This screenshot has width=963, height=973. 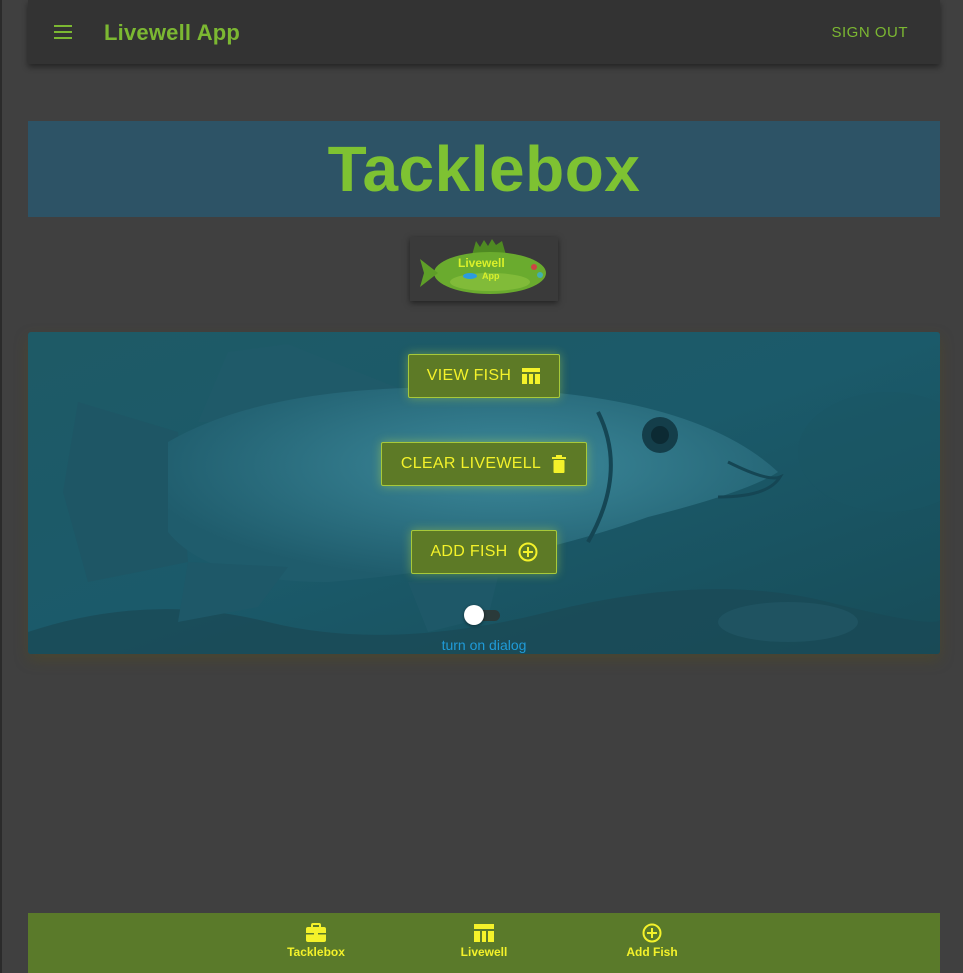 I want to click on clear-livewell-label: CLEAR LIVEWELL, so click(x=471, y=463).